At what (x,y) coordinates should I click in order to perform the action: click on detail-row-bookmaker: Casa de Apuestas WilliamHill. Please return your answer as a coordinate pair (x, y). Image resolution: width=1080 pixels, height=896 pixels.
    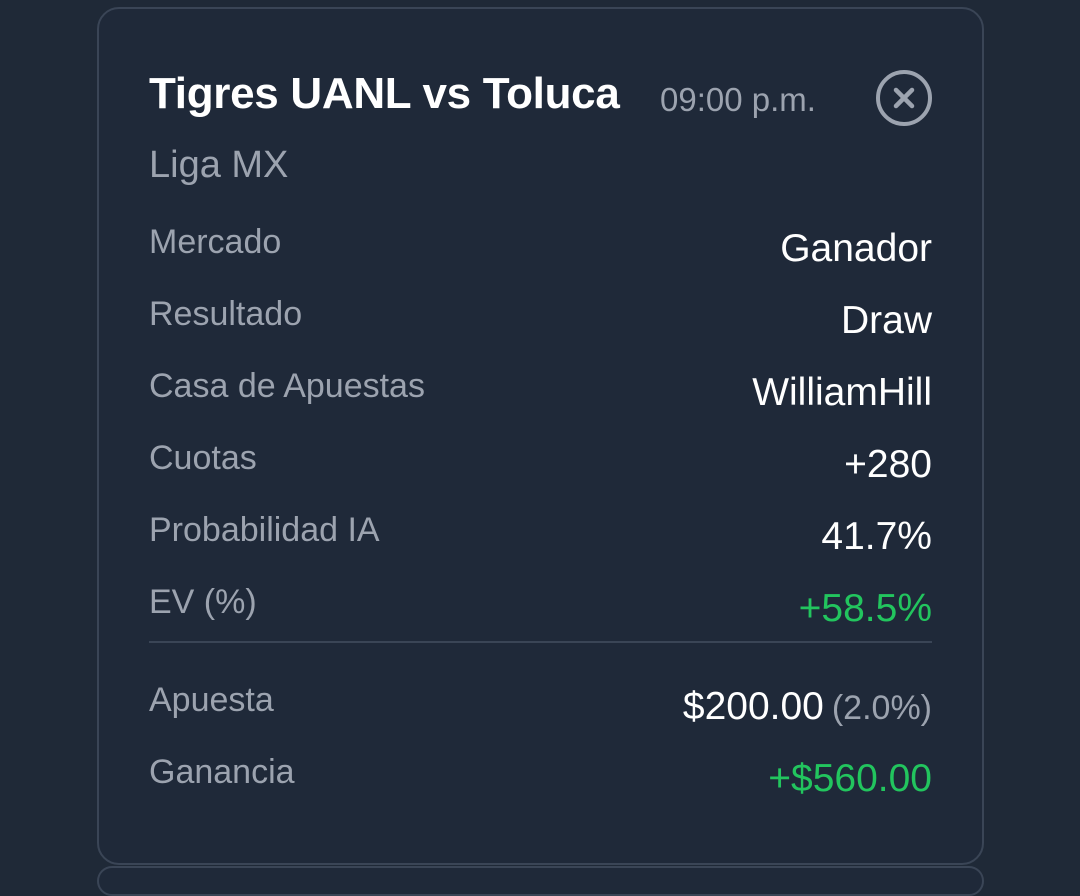
    Looking at the image, I should click on (540, 399).